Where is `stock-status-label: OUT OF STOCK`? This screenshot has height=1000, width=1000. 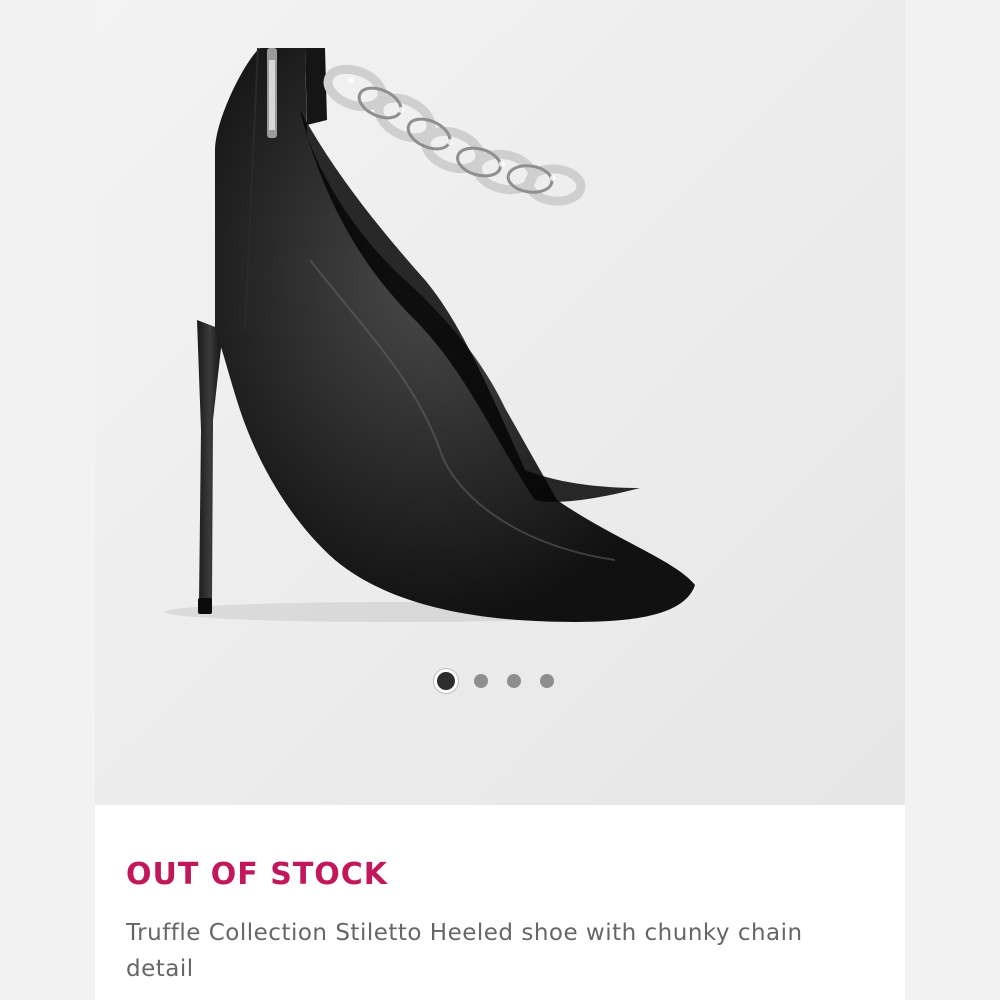 stock-status-label: OUT OF STOCK is located at coordinates (257, 874).